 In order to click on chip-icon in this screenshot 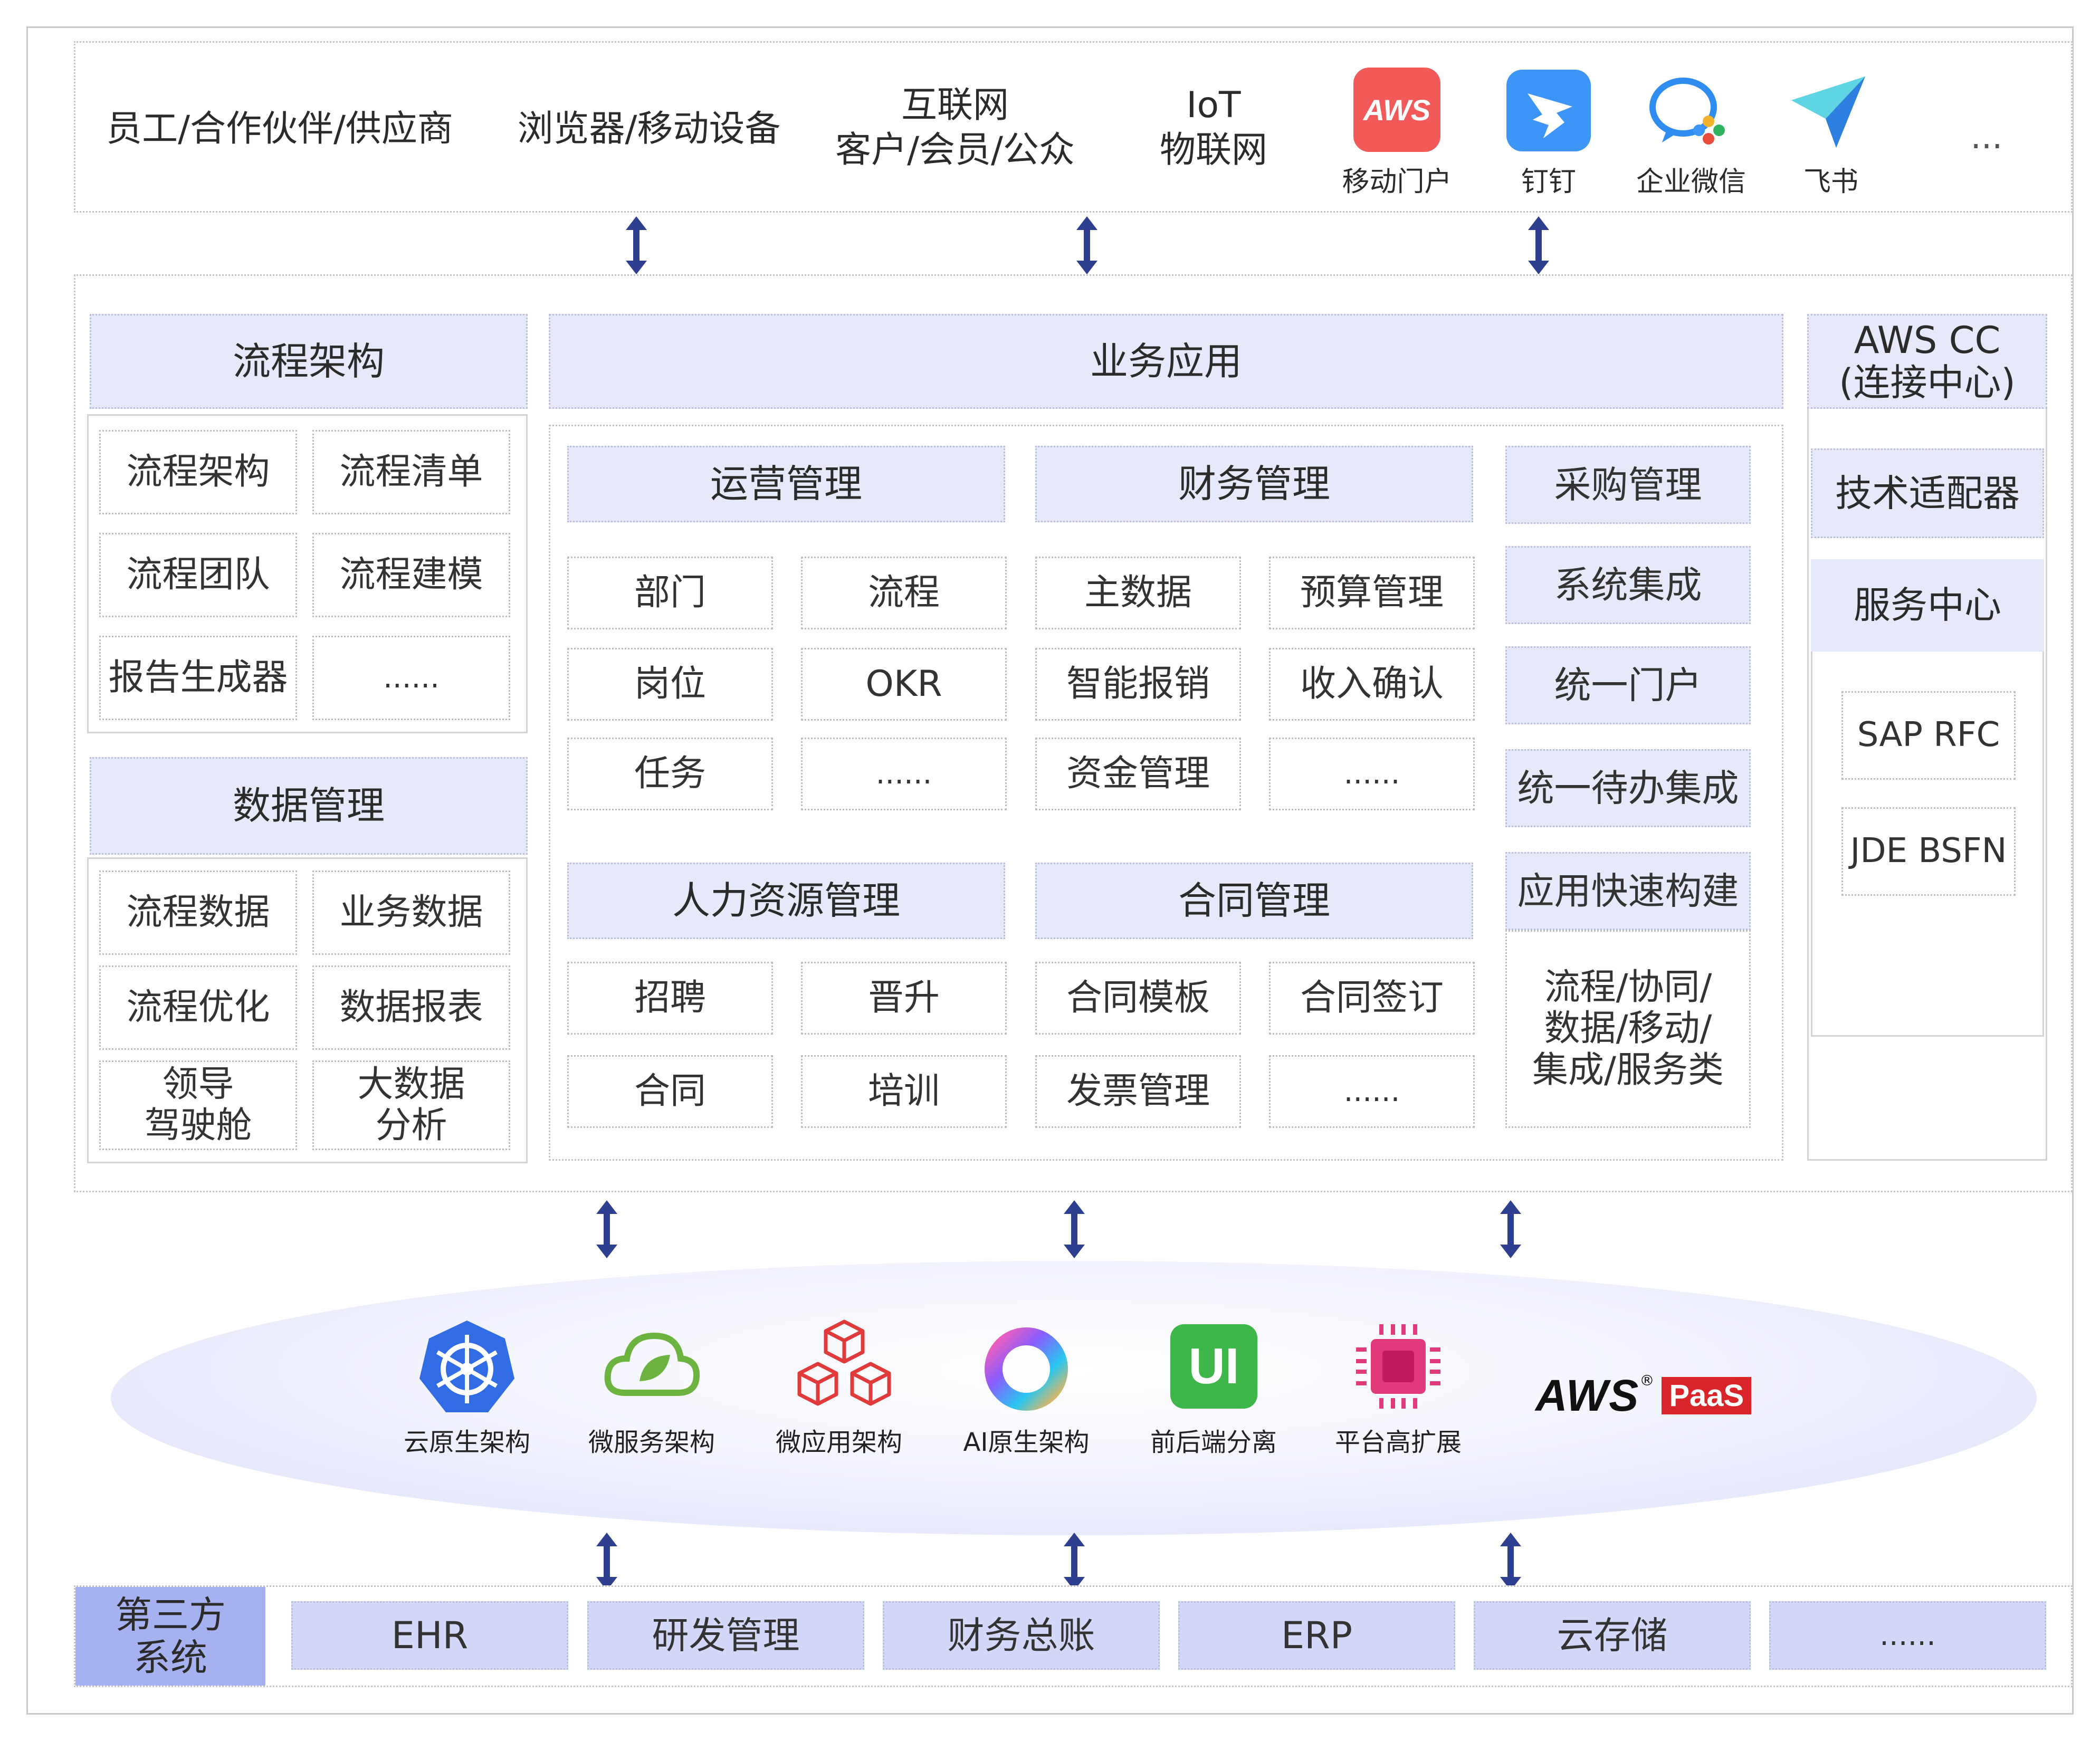, I will do `click(1398, 1366)`.